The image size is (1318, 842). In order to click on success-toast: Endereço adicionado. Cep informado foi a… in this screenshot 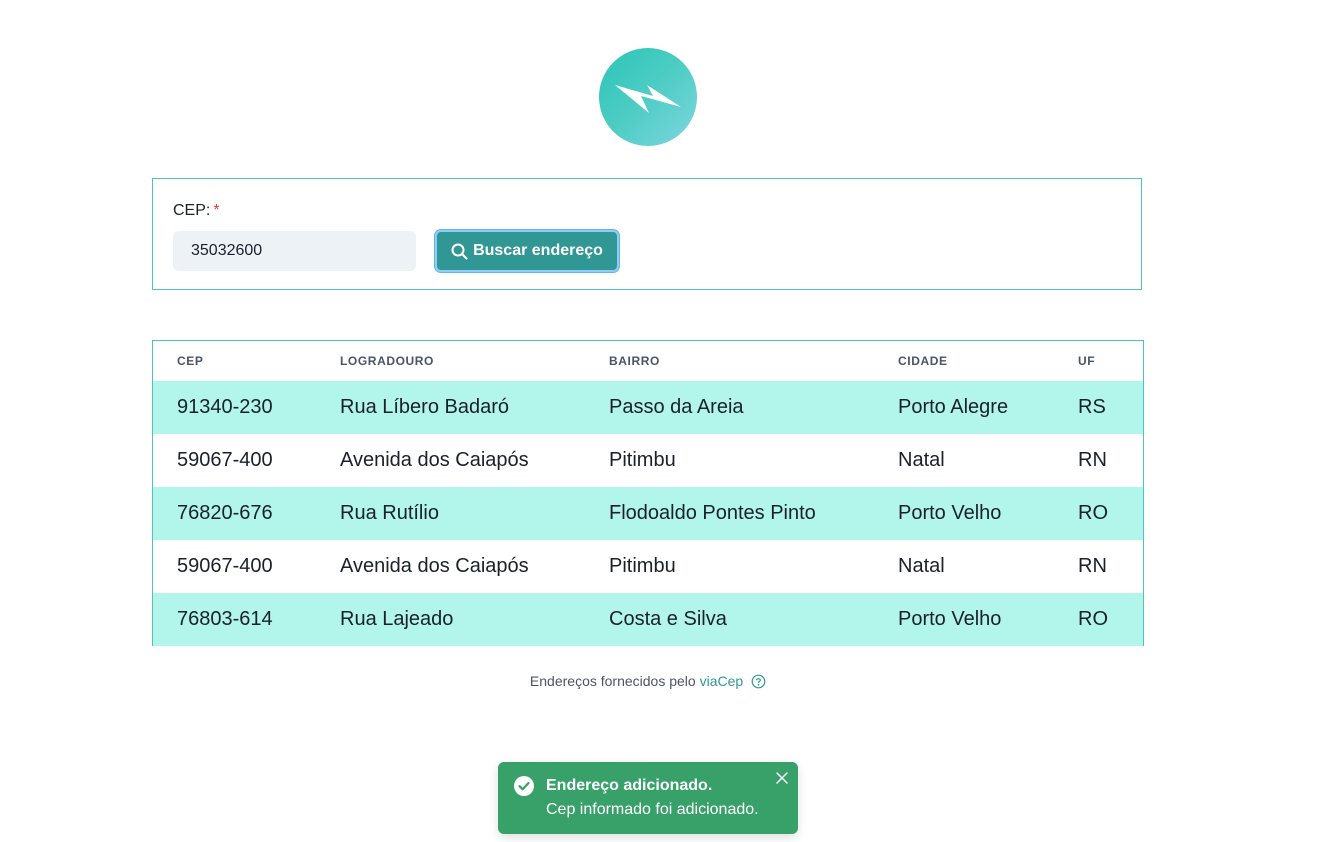, I will do `click(648, 798)`.